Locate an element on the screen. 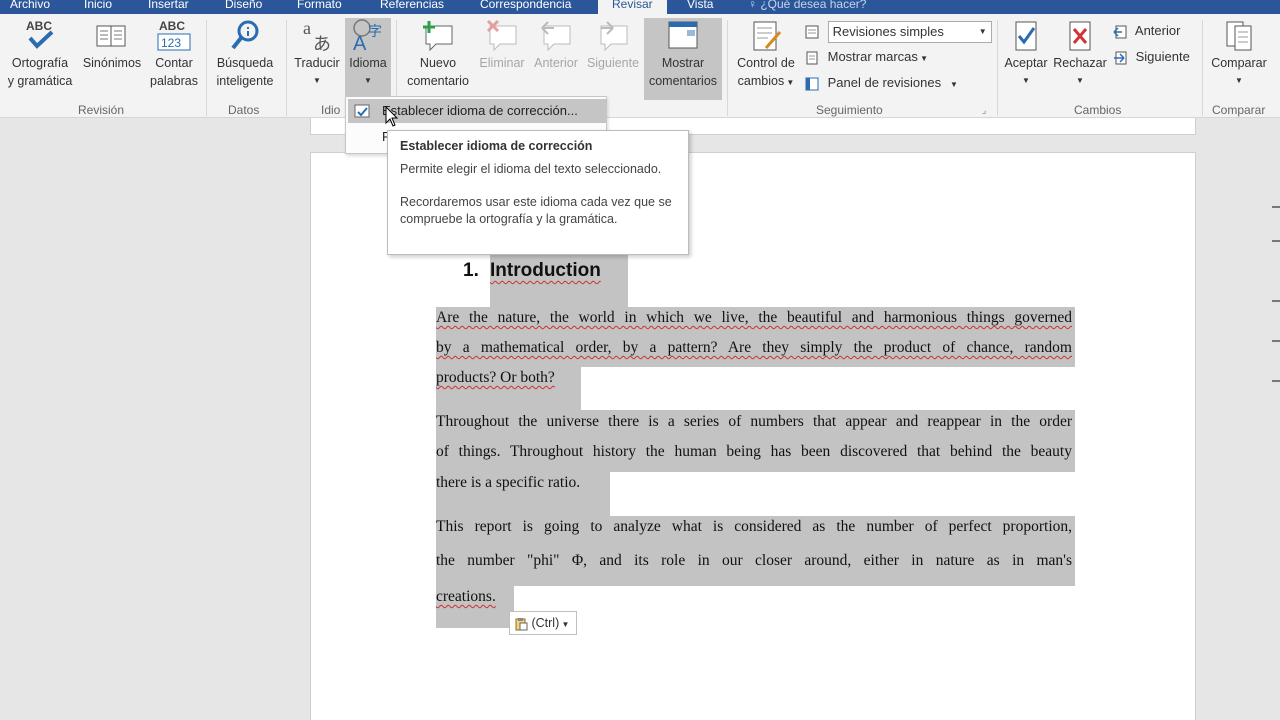  reviewing-pane-button: Panel de revisiones ▼ is located at coordinates (881, 83).